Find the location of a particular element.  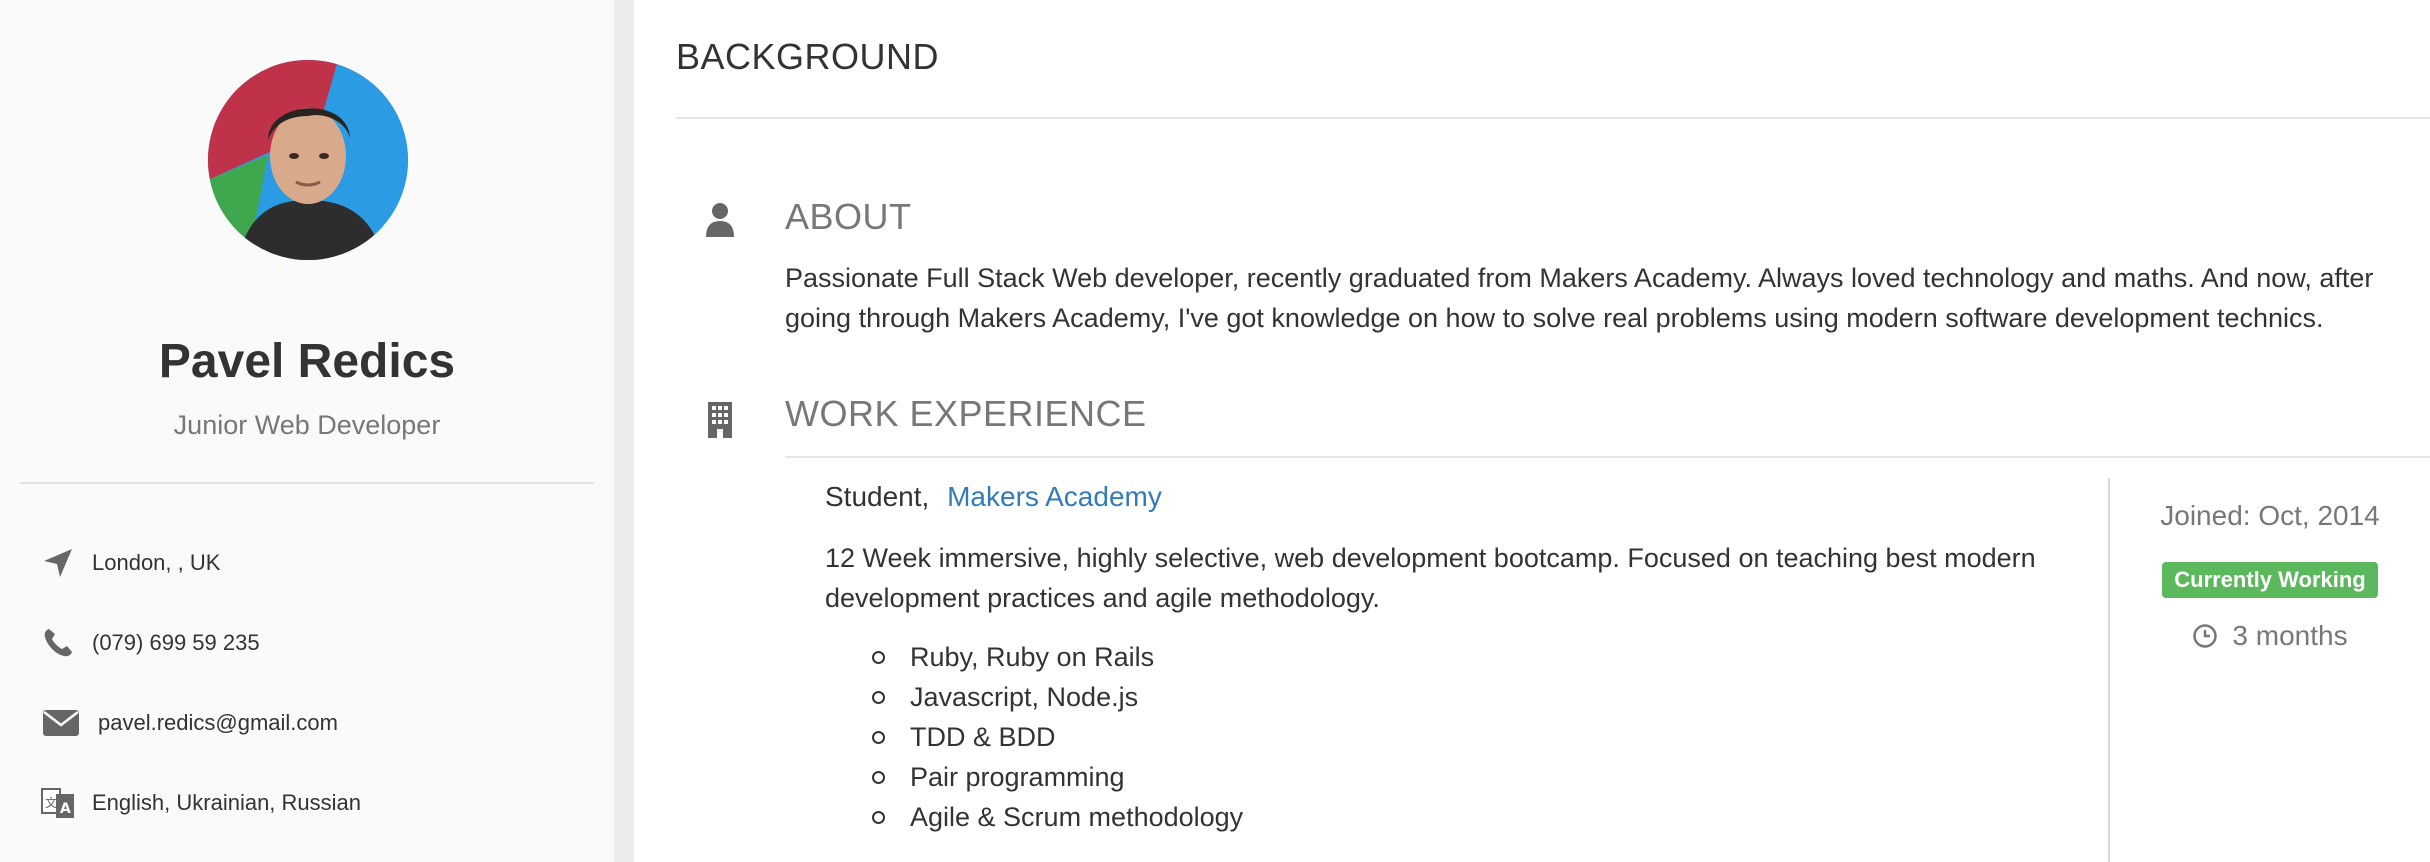

list-item: TDD & BDD is located at coordinates (1053, 737).